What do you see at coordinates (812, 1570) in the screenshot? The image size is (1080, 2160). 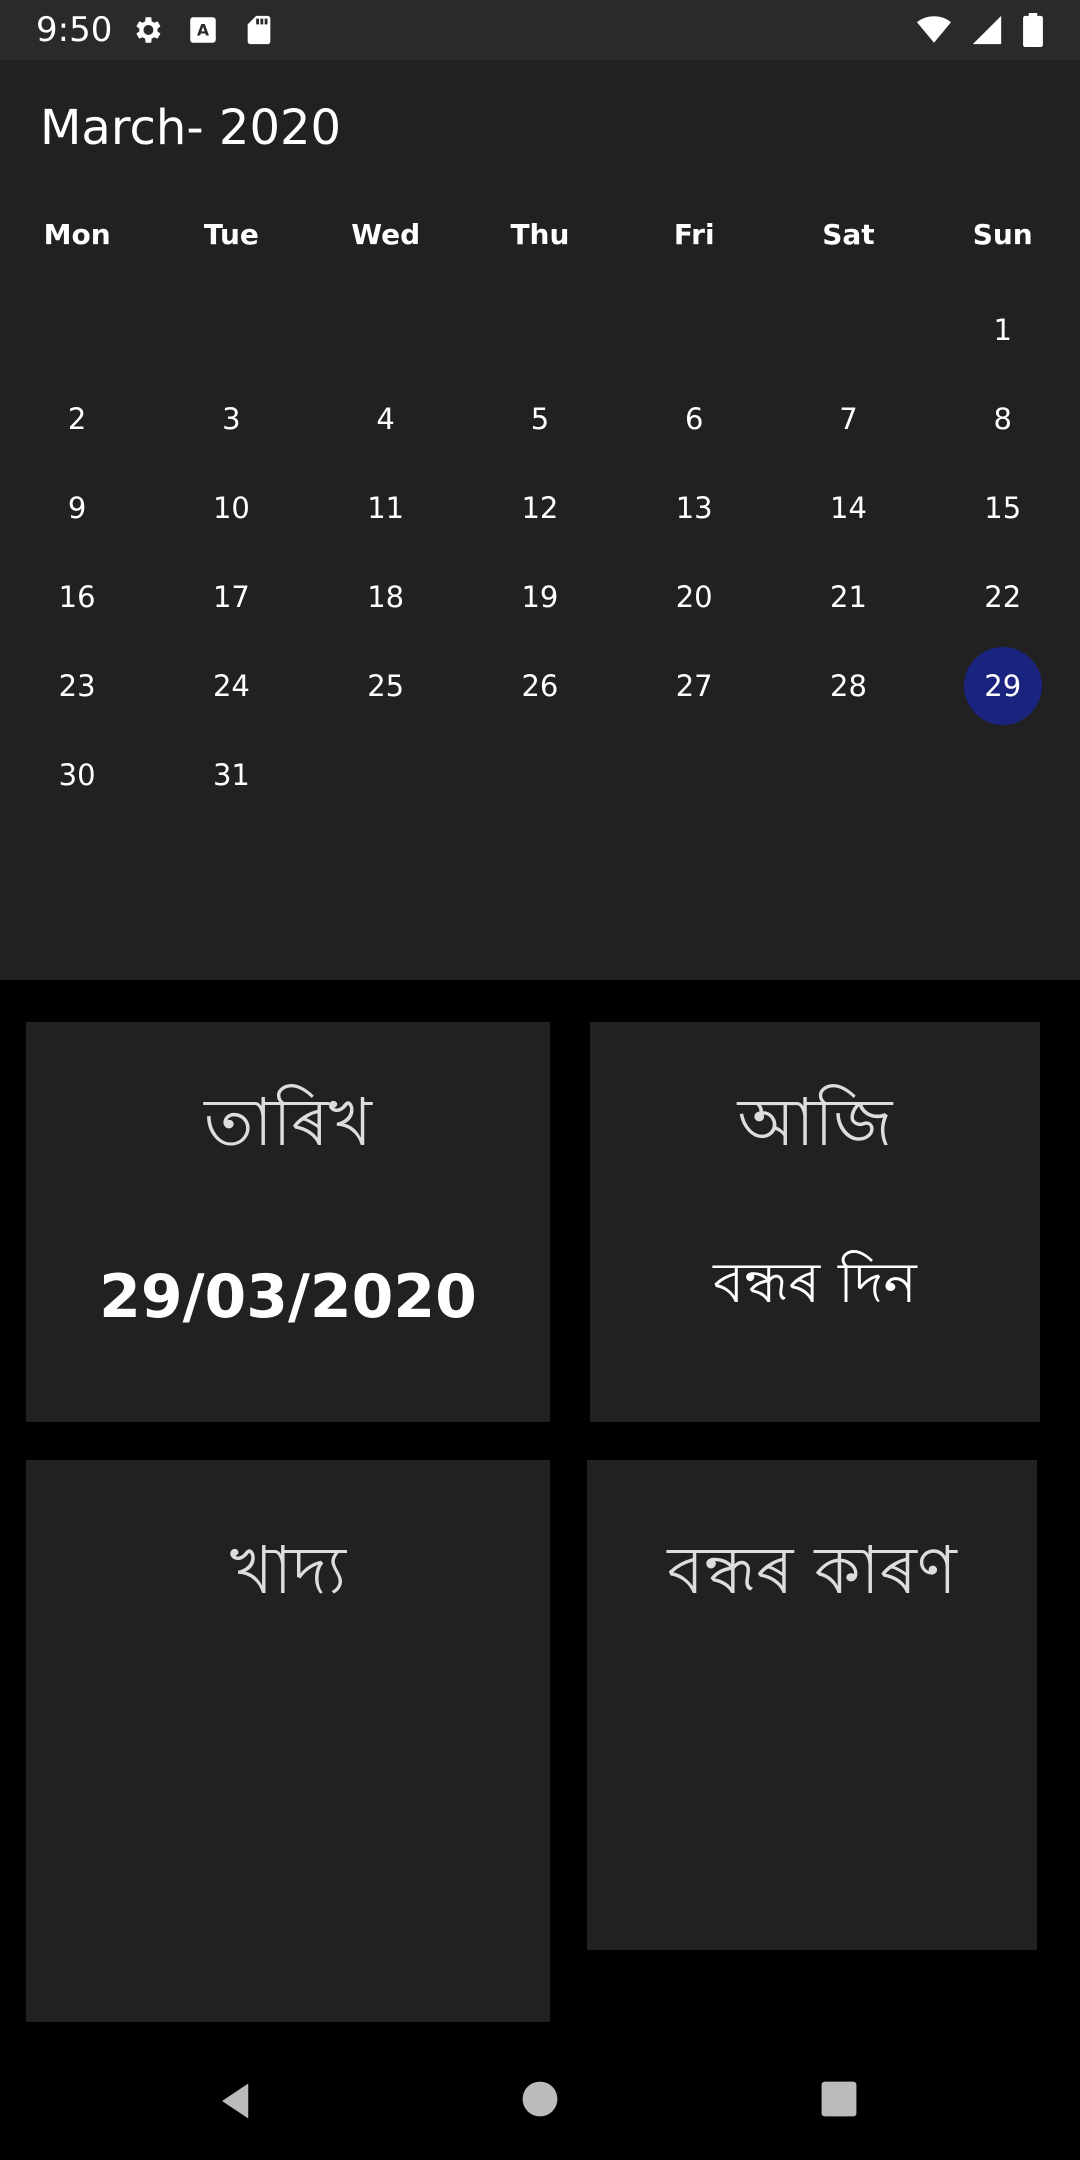 I see `reason-card-title: বন্ধৰ কাৰণ` at bounding box center [812, 1570].